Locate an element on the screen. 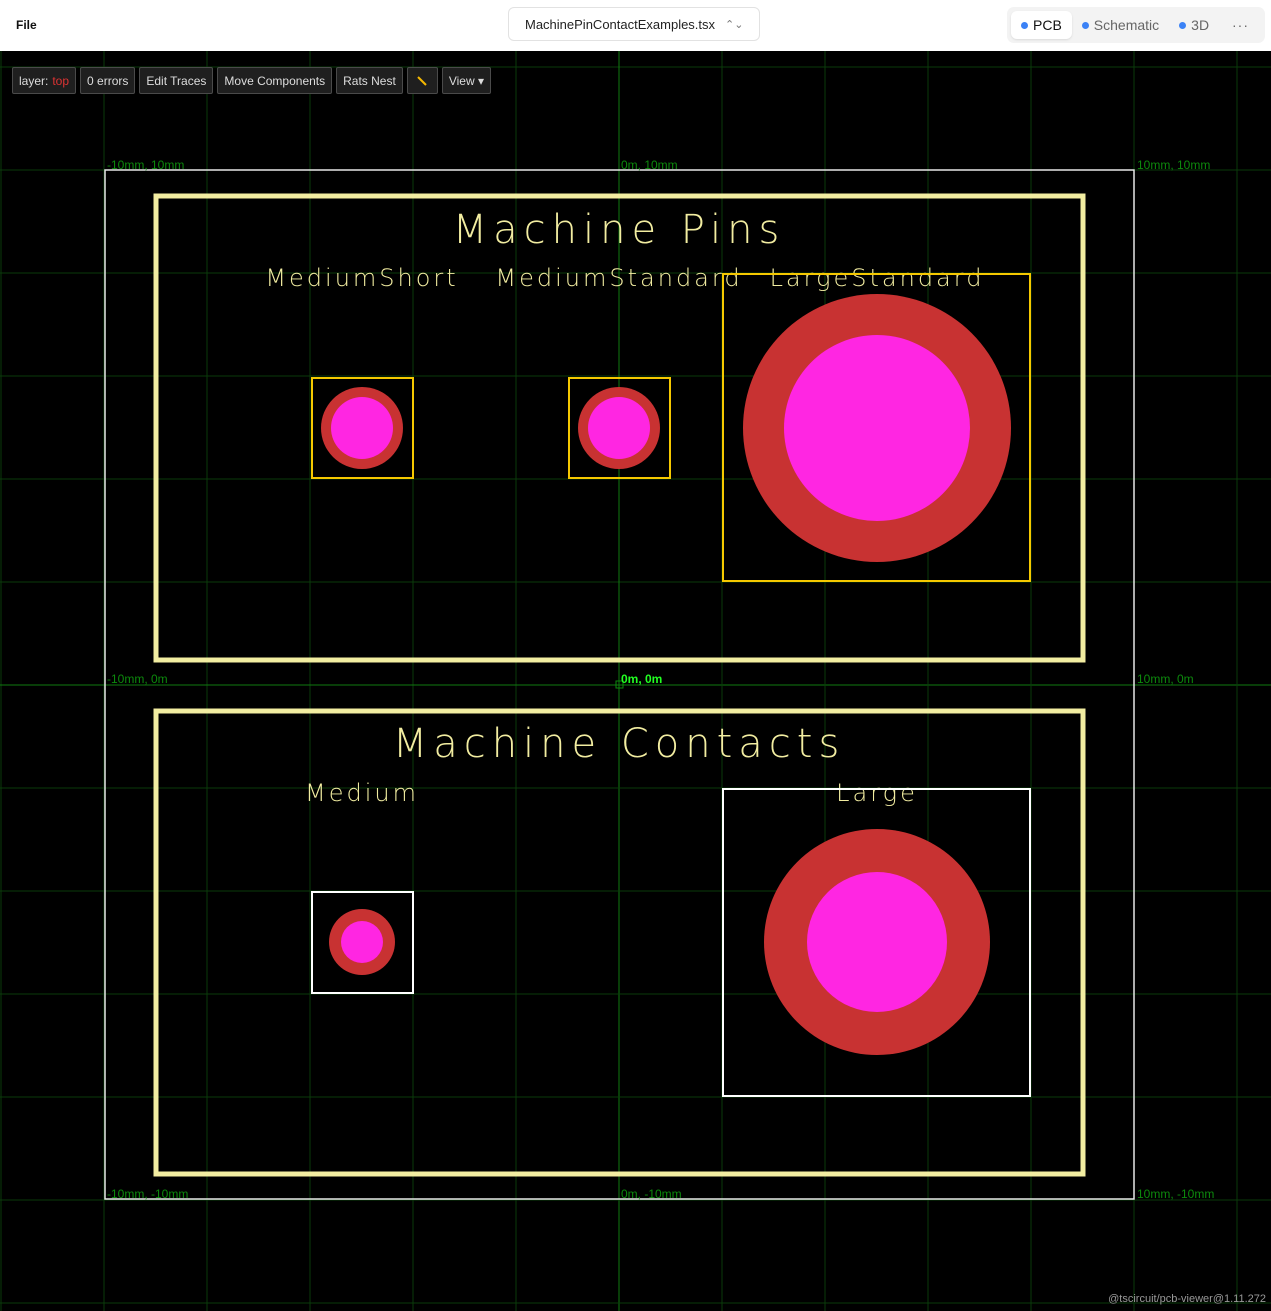 Image resolution: width=1271 pixels, height=1311 pixels. pin-label: MediumStandard is located at coordinates (618, 278).